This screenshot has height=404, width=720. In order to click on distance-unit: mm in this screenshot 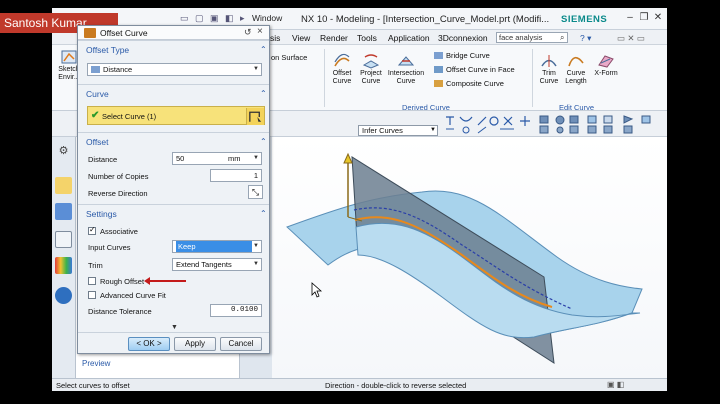, I will do `click(234, 158)`.